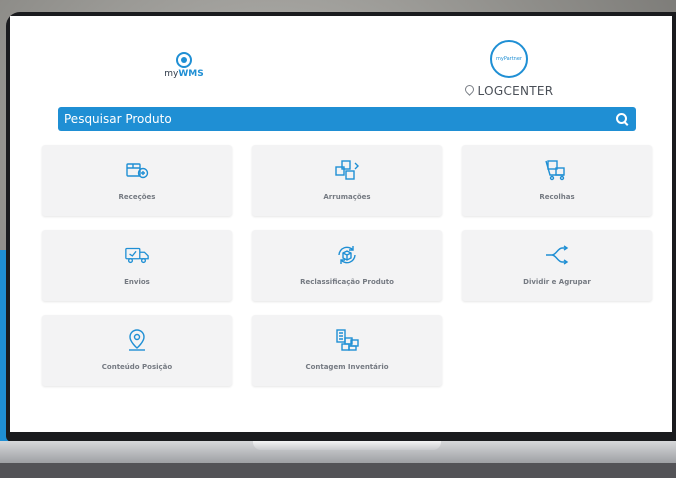 Image resolution: width=676 pixels, height=478 pixels. What do you see at coordinates (347, 255) in the screenshot?
I see `reclassify-icon` at bounding box center [347, 255].